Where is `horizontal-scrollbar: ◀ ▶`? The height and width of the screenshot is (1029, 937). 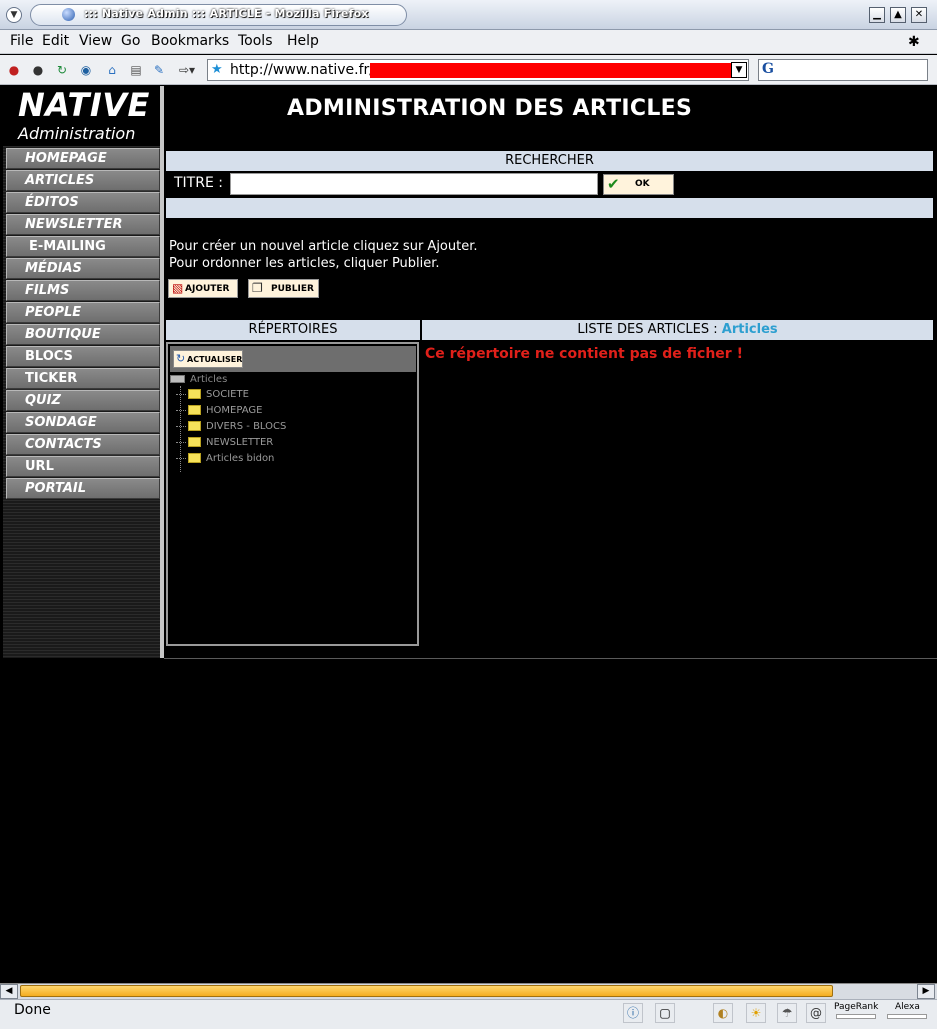 horizontal-scrollbar: ◀ ▶ is located at coordinates (468, 991).